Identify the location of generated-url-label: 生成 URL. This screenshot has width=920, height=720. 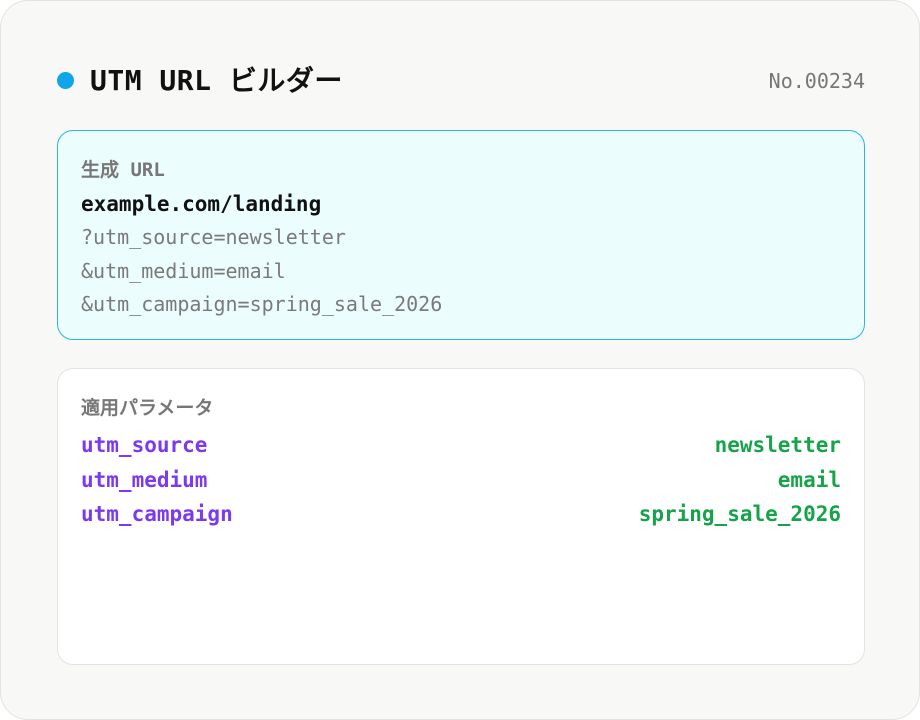
(123, 170).